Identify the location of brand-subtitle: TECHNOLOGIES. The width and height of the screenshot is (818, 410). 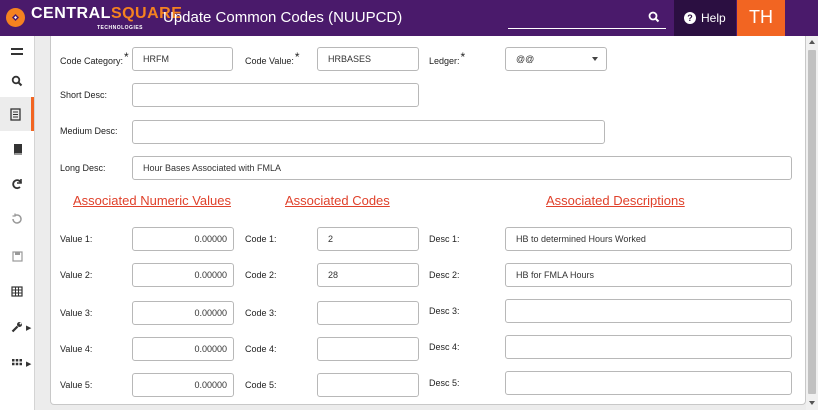
(120, 28).